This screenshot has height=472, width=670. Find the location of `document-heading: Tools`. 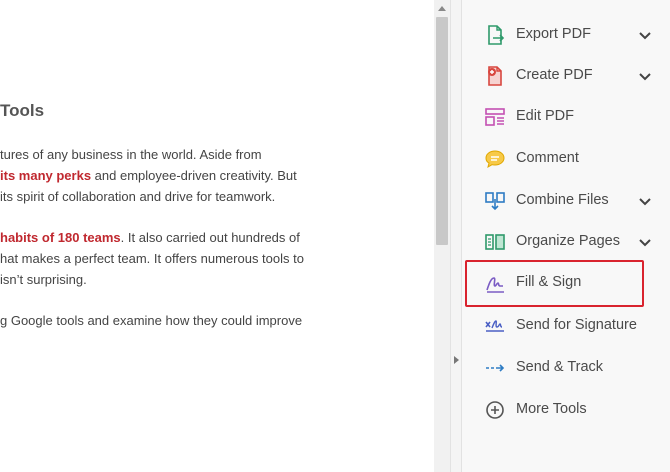

document-heading: Tools is located at coordinates (22, 110).